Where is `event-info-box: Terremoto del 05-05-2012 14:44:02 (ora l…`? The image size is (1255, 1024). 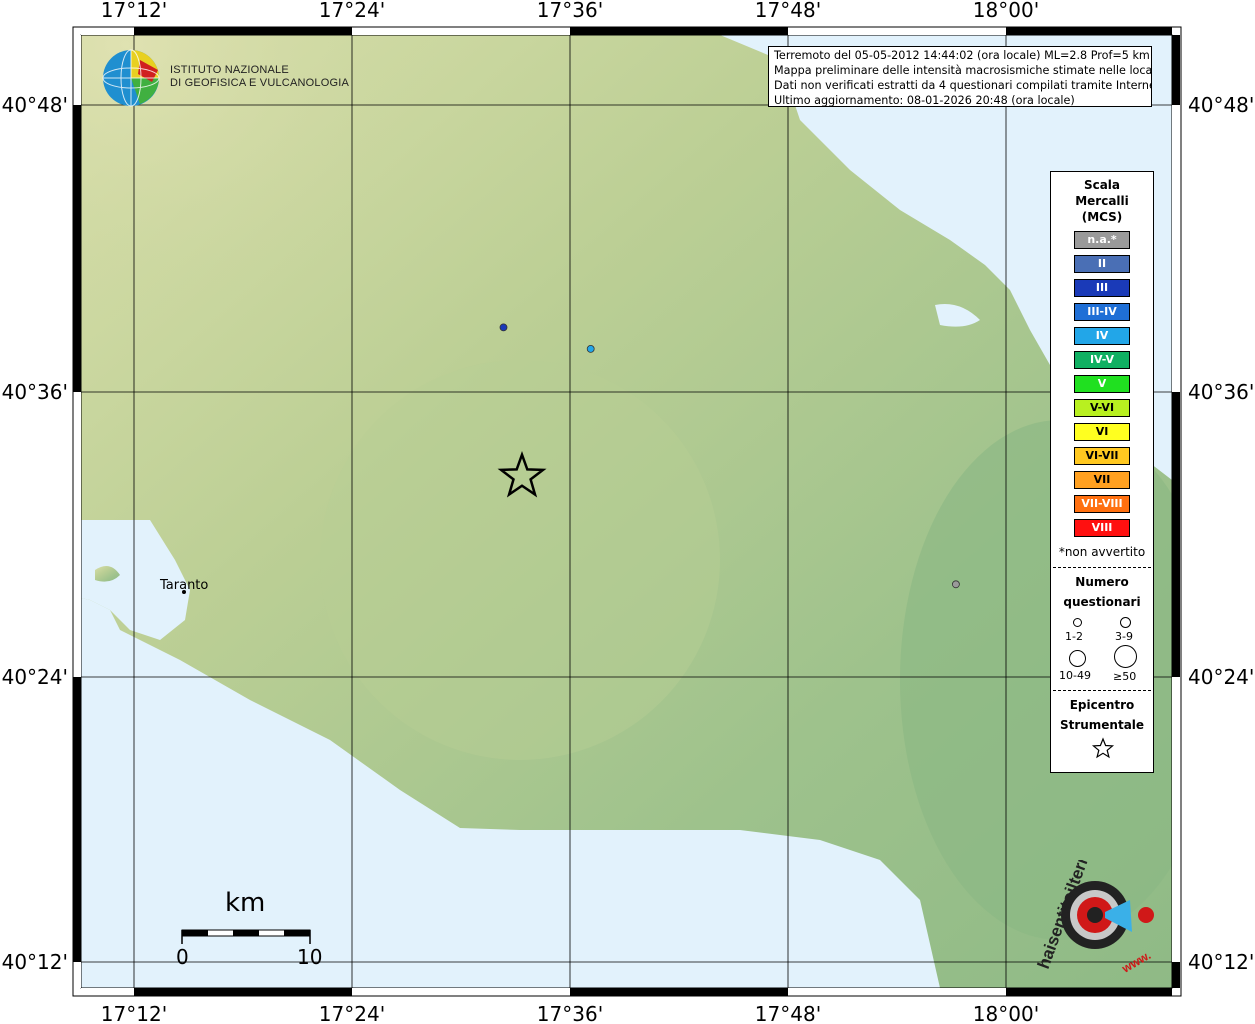 event-info-box: Terremoto del 05-05-2012 14:44:02 (ora l… is located at coordinates (960, 76).